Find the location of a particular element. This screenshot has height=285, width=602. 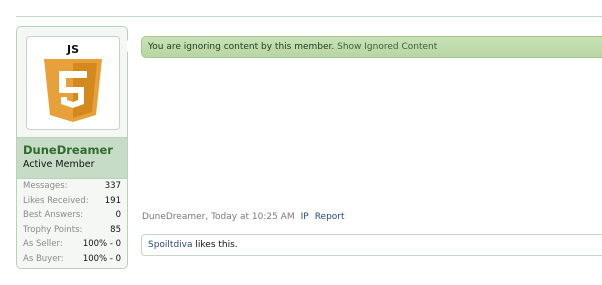

stat-row-as-buyer: As Buyer: 100% - 0 is located at coordinates (72, 259).